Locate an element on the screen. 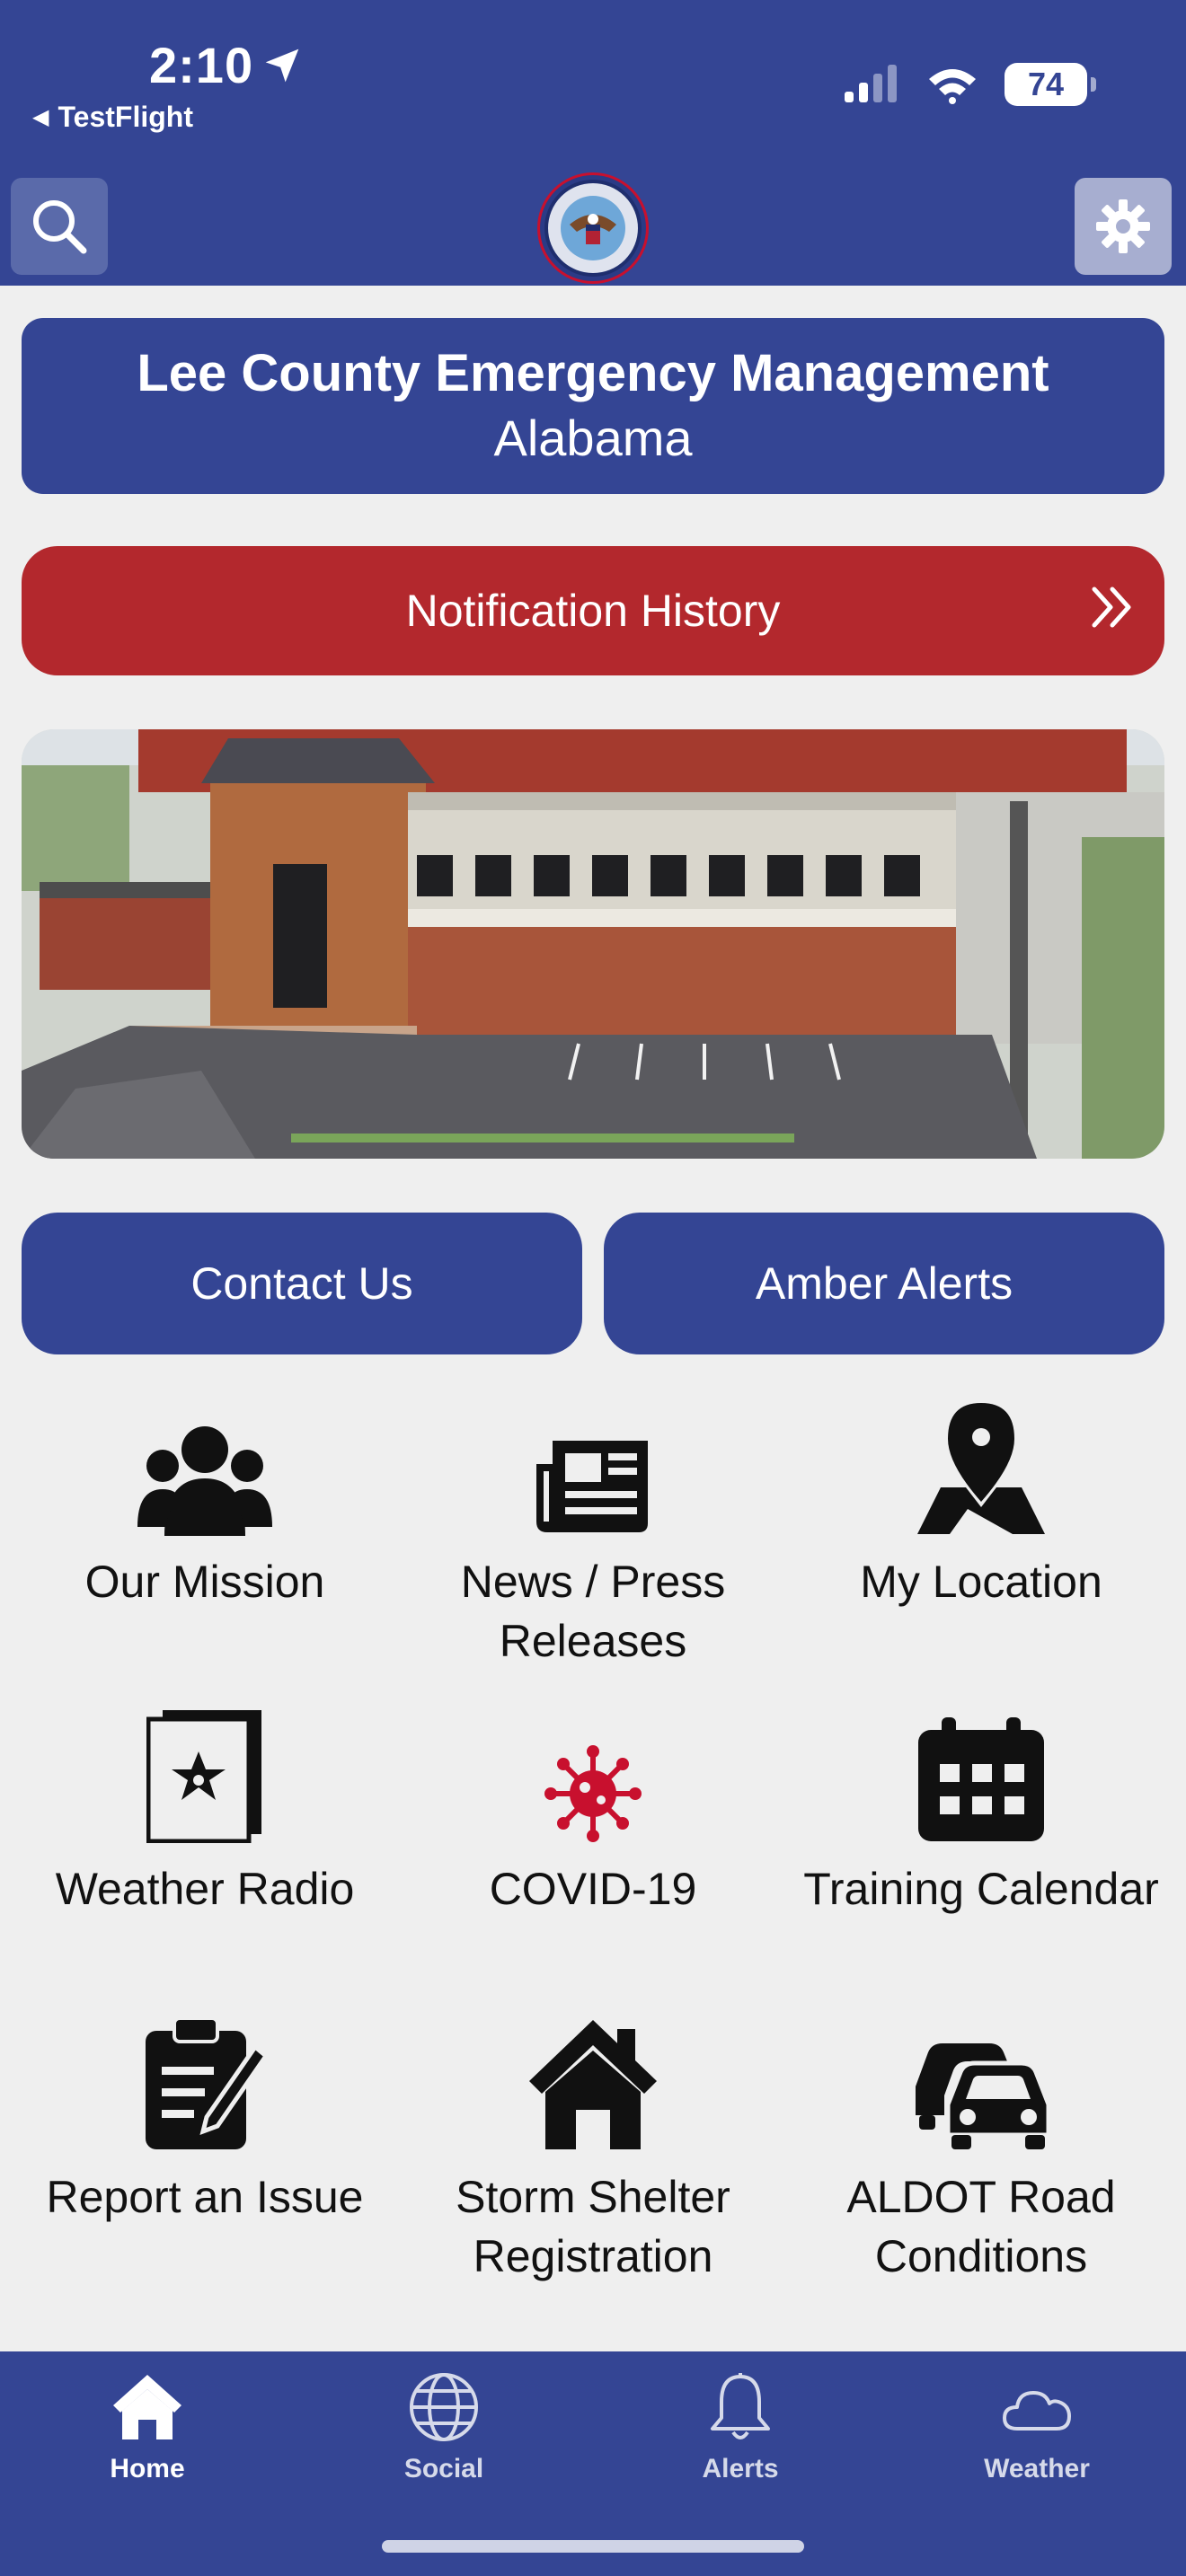  people-group-icon is located at coordinates (204, 1481).